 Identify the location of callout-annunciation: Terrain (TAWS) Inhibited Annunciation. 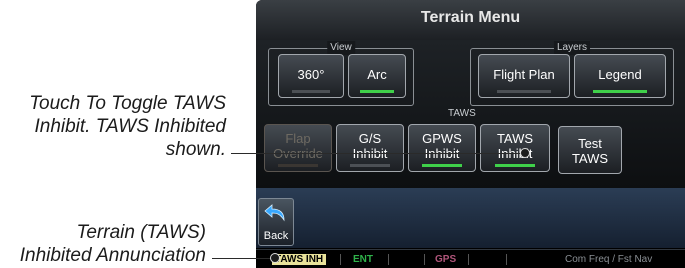
(103, 244).